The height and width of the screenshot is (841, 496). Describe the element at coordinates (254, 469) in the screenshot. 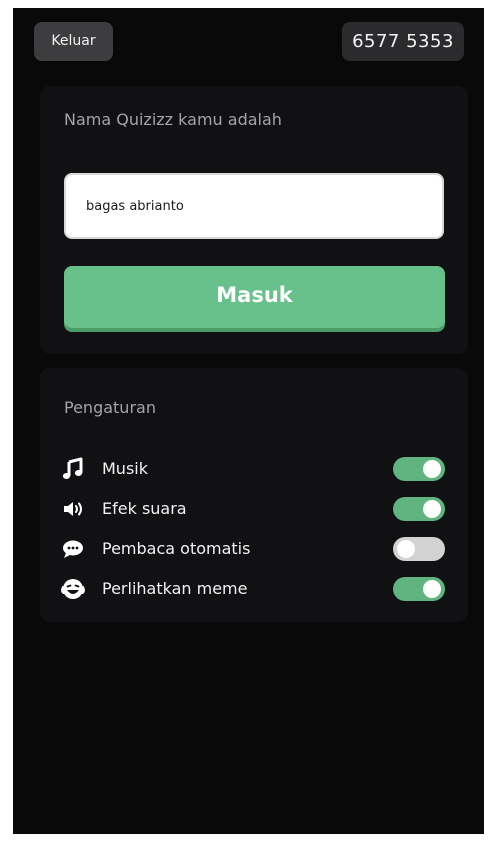

I see `setting-row-music: Musik` at that location.